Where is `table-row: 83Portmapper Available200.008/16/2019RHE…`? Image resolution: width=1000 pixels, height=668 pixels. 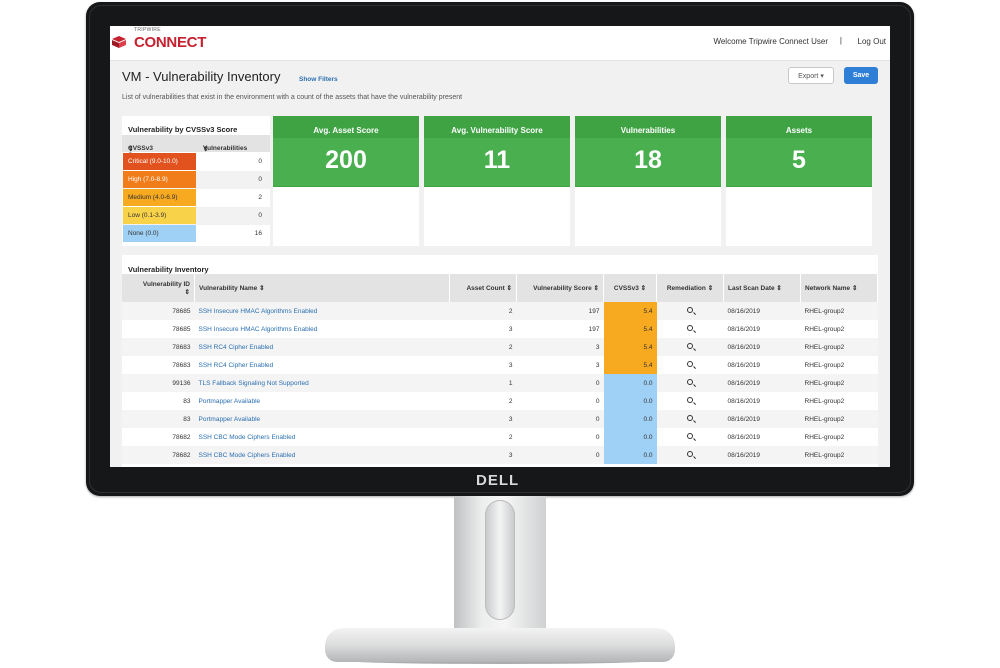
table-row: 83Portmapper Available200.008/16/2019RHE… is located at coordinates (500, 401).